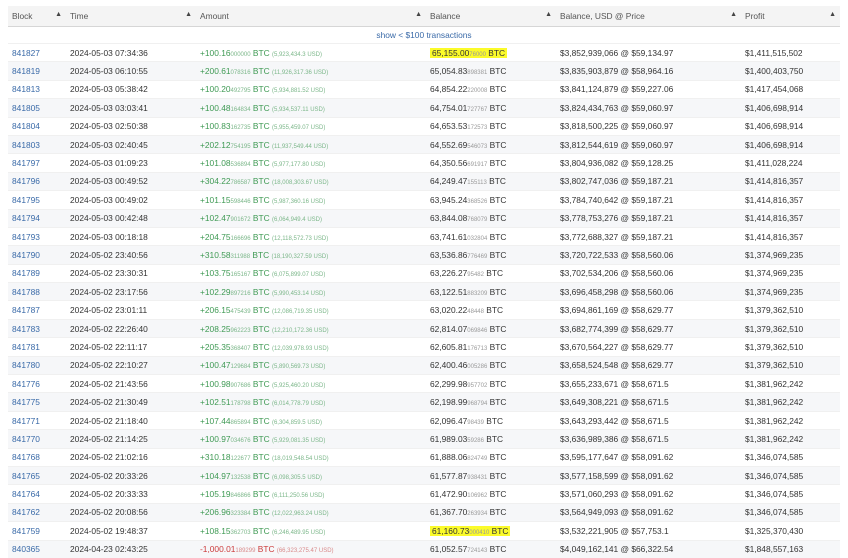 The width and height of the screenshot is (848, 558). I want to click on block-link: 841764, so click(26, 494).